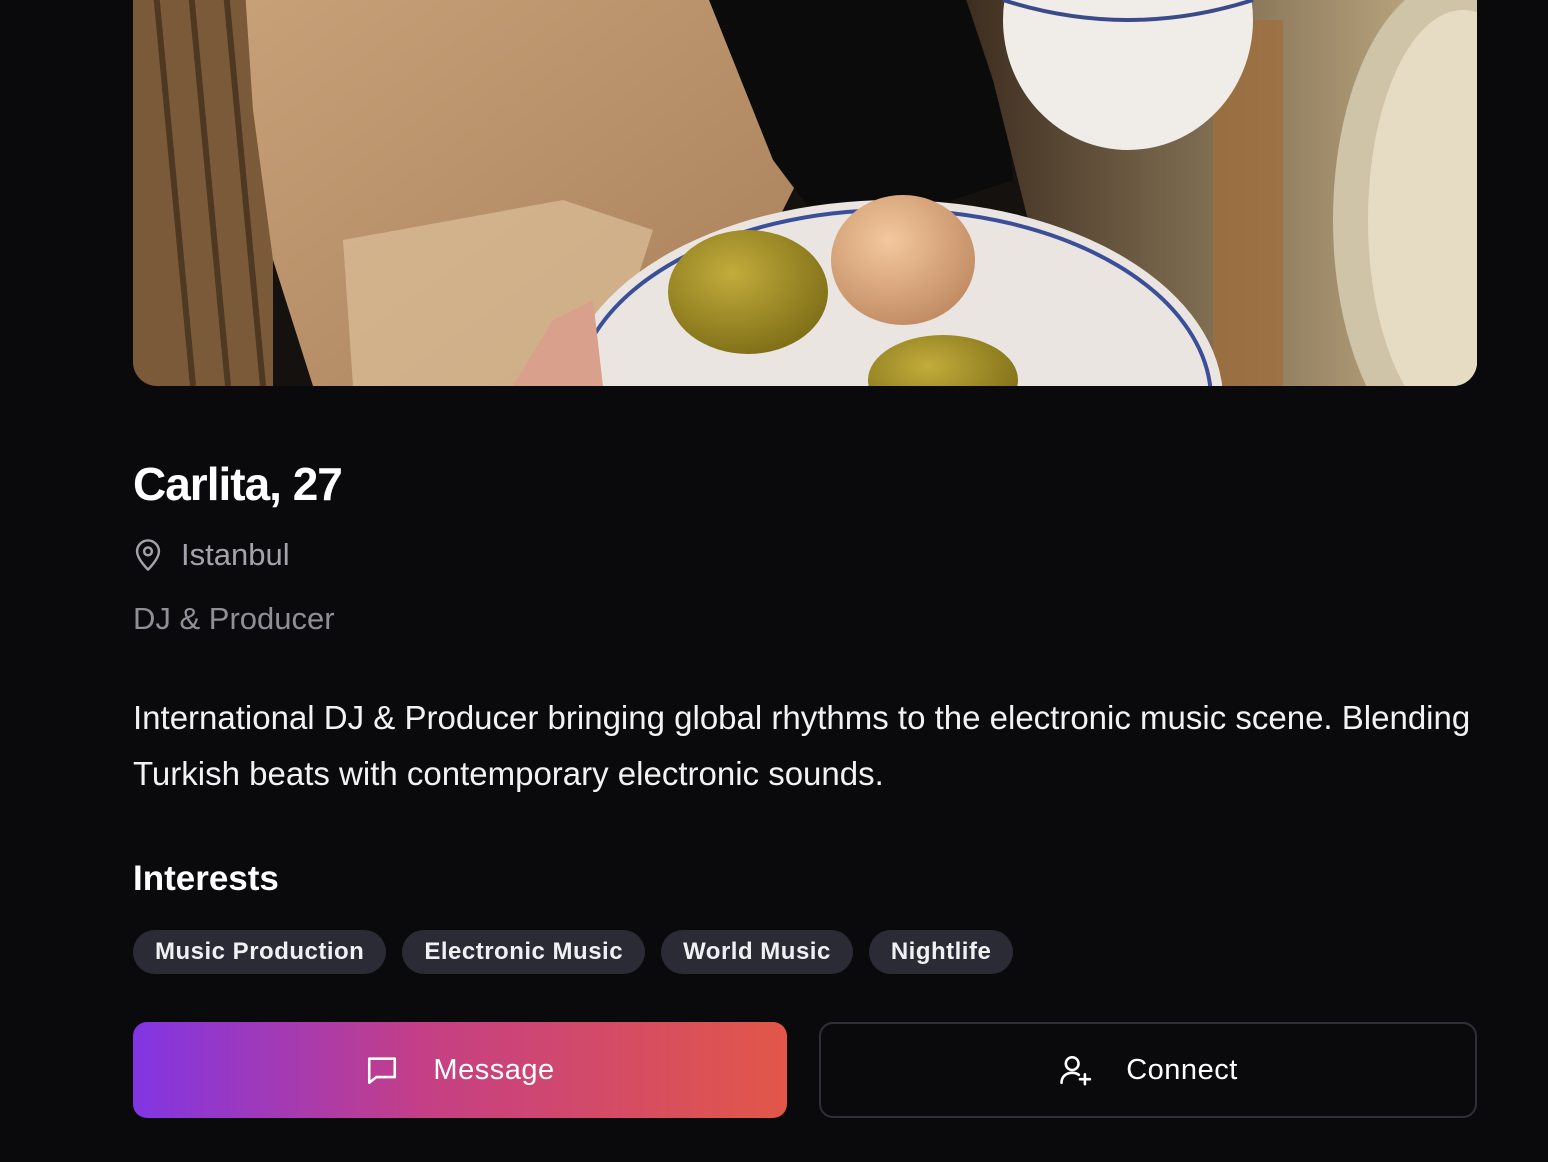 The height and width of the screenshot is (1162, 1548). Describe the element at coordinates (1182, 1069) in the screenshot. I see `connect-button-label: Connect` at that location.